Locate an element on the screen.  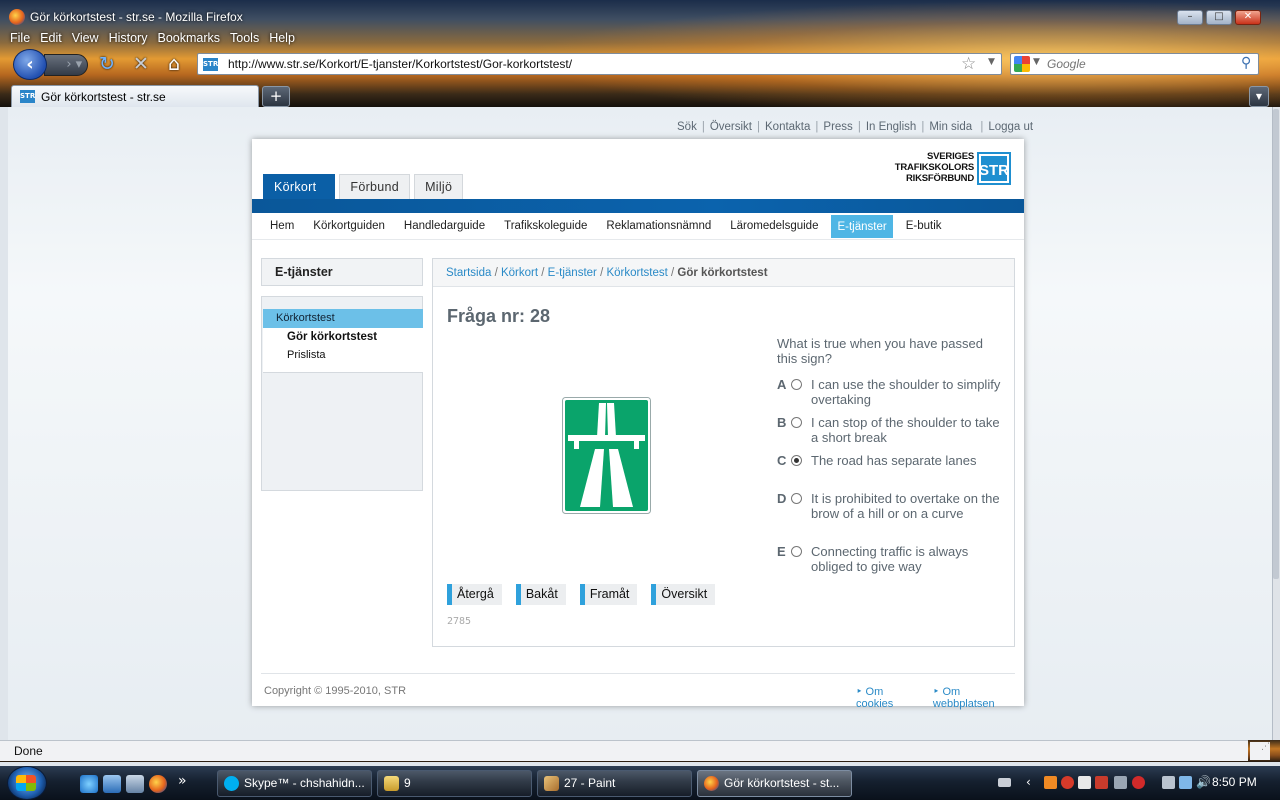
question-title: Fråga nr: 28 is located at coordinates (499, 316).